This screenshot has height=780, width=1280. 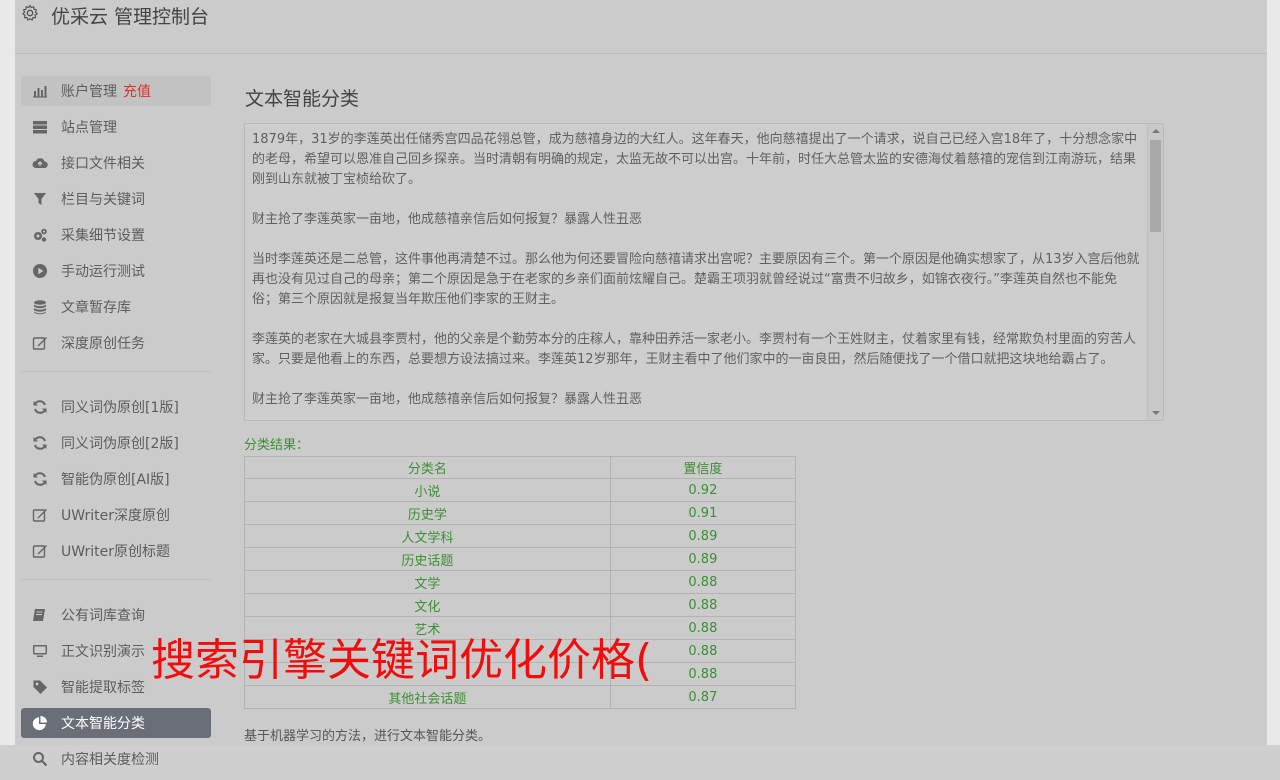 What do you see at coordinates (40, 127) in the screenshot?
I see `server-icon` at bounding box center [40, 127].